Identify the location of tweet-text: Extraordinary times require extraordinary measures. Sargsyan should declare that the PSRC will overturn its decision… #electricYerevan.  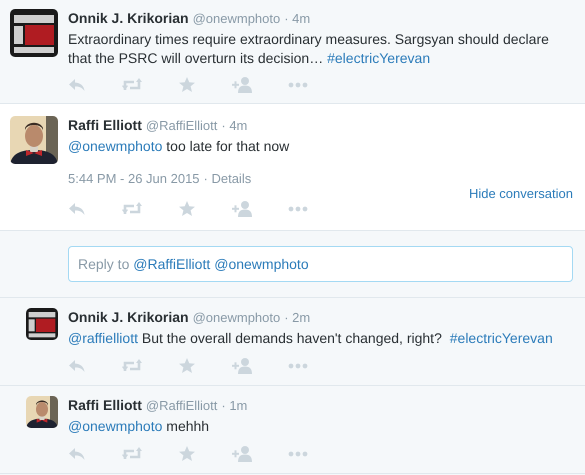
(309, 49).